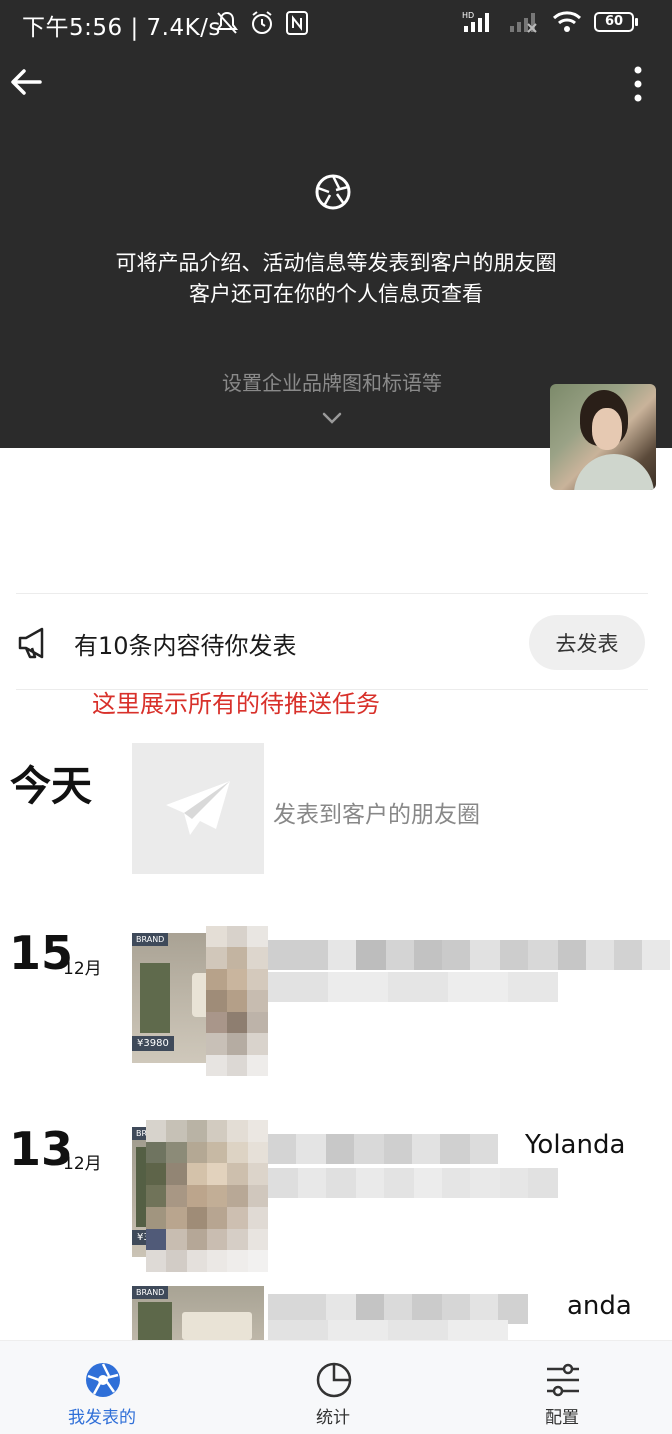 The height and width of the screenshot is (1434, 672). What do you see at coordinates (333, 1418) in the screenshot?
I see `tab-label: 统计` at bounding box center [333, 1418].